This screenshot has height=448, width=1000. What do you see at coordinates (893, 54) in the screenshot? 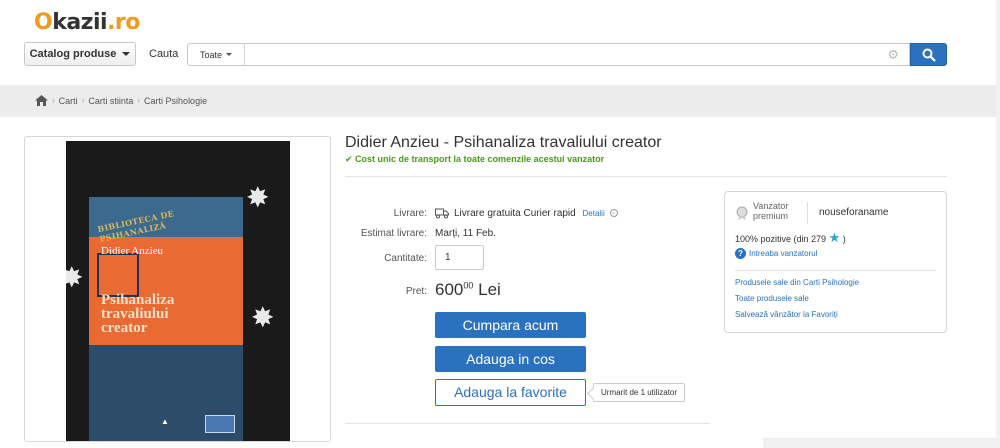
I see `gear-icon: ⚙` at bounding box center [893, 54].